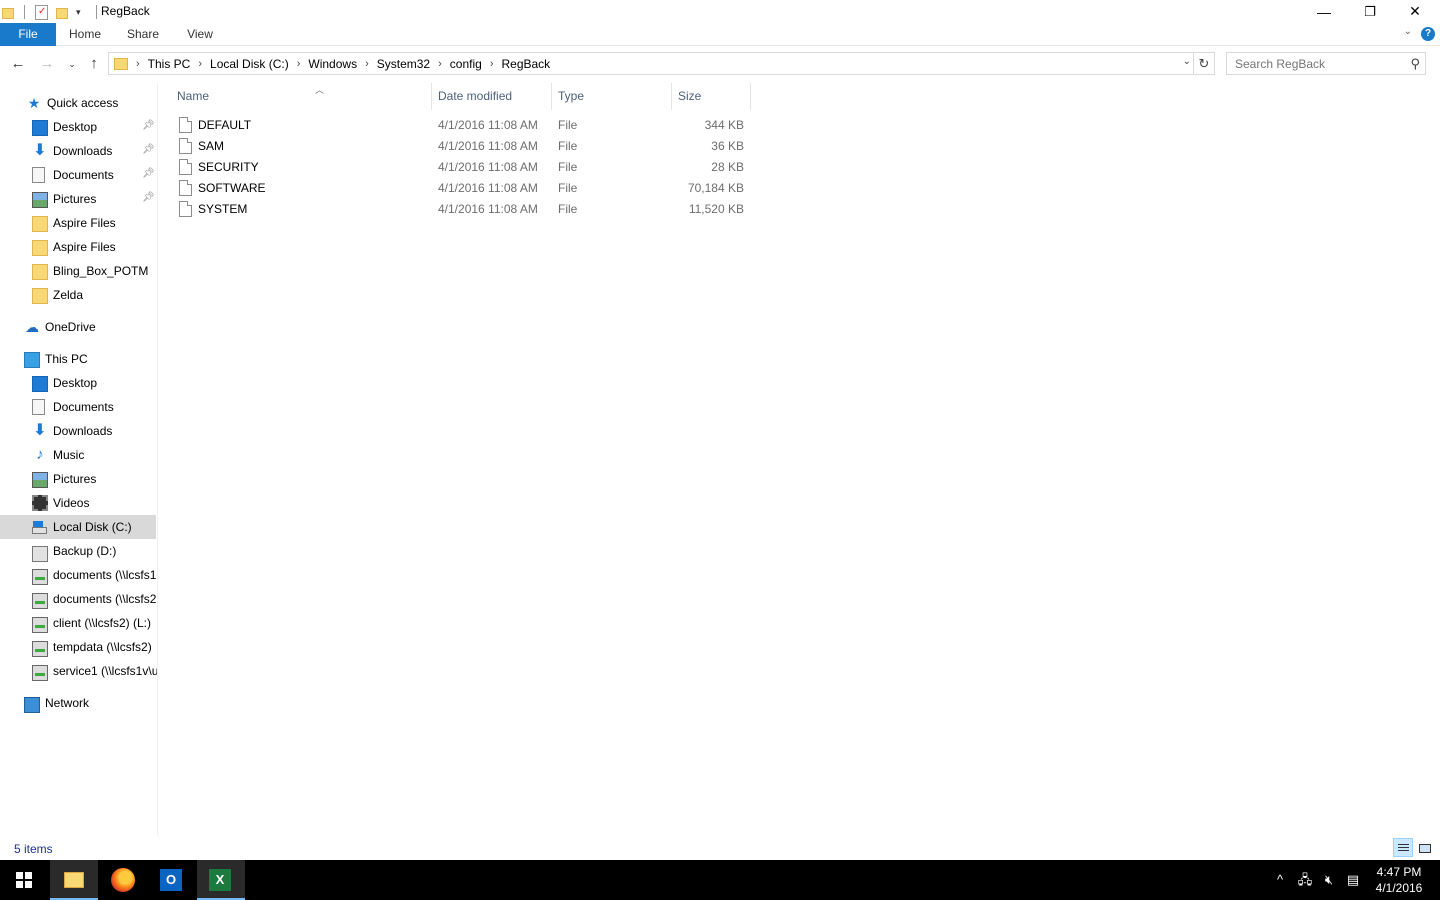 The width and height of the screenshot is (1440, 900). I want to click on nav-item-bling-box: Bling_Box_POTM, so click(78, 271).